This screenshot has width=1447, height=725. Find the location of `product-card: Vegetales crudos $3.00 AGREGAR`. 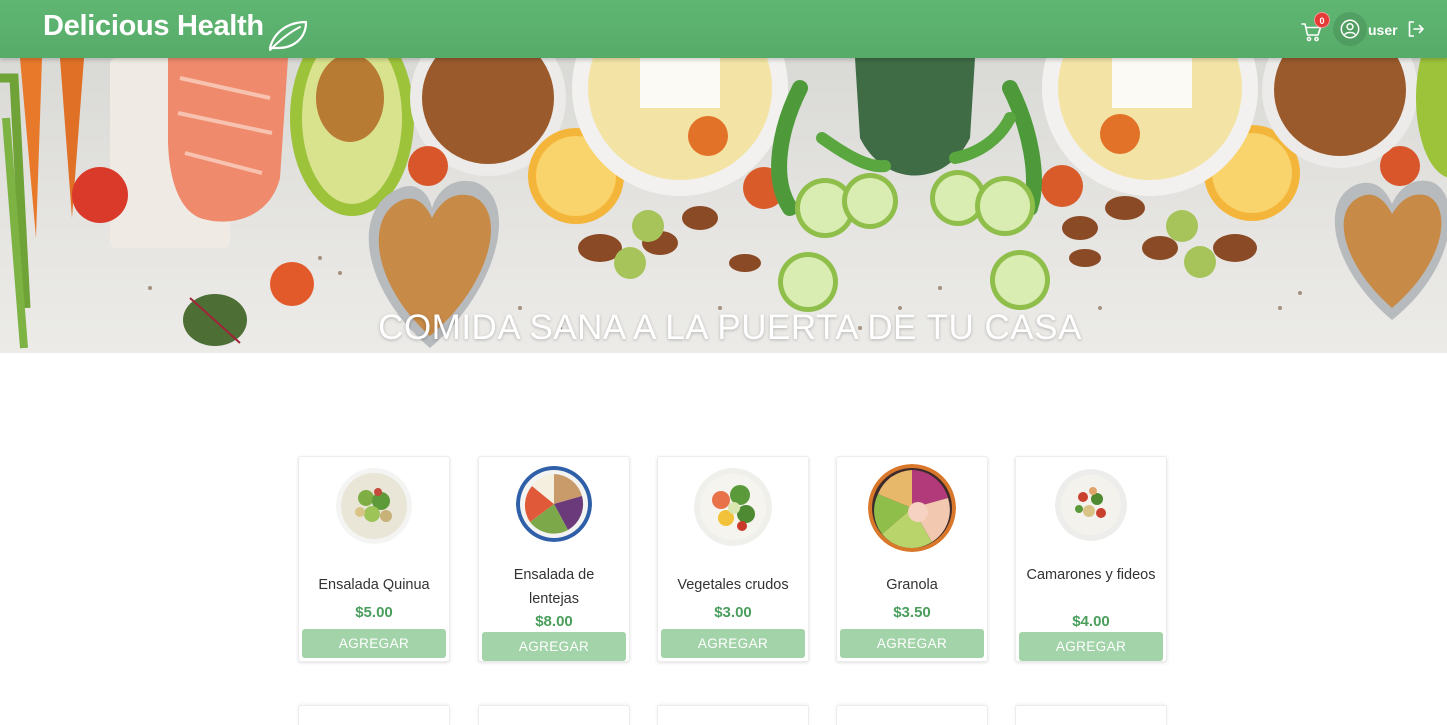

product-card: Vegetales crudos $3.00 AGREGAR is located at coordinates (733, 559).